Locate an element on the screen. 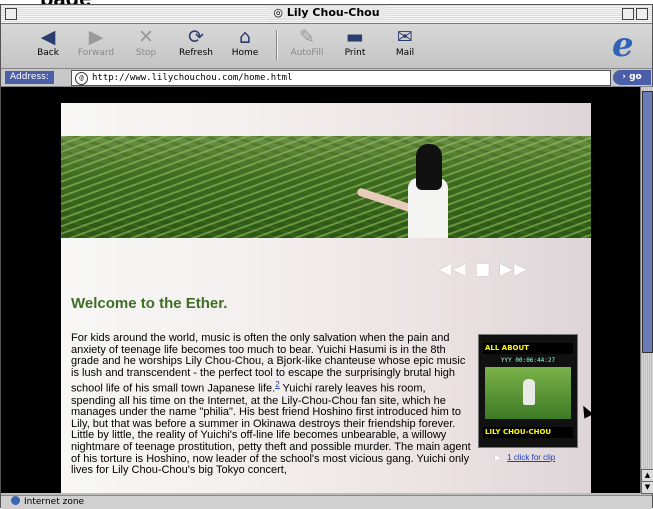 This screenshot has width=653, height=509. printer-icon: ▬ is located at coordinates (355, 37).